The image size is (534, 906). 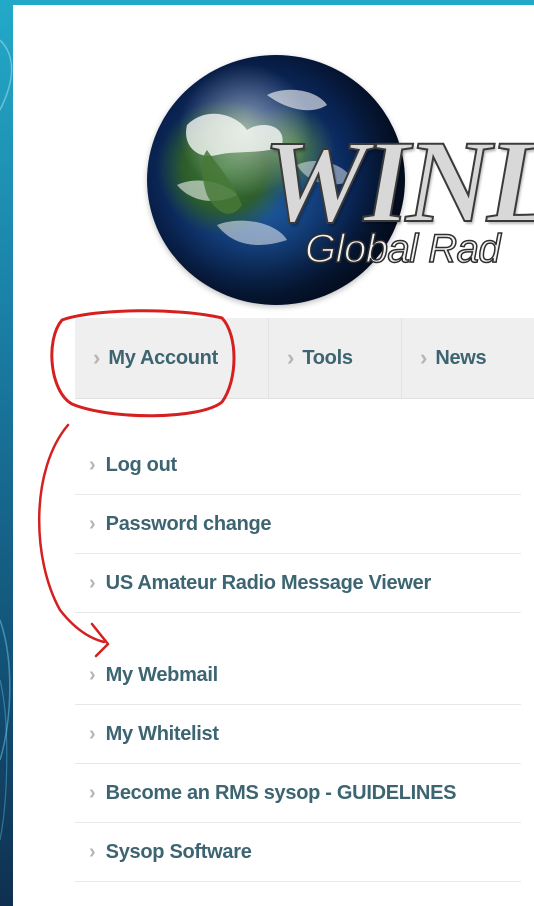 I want to click on menu-item-my-whitelist: › My Whitelist, so click(x=298, y=734).